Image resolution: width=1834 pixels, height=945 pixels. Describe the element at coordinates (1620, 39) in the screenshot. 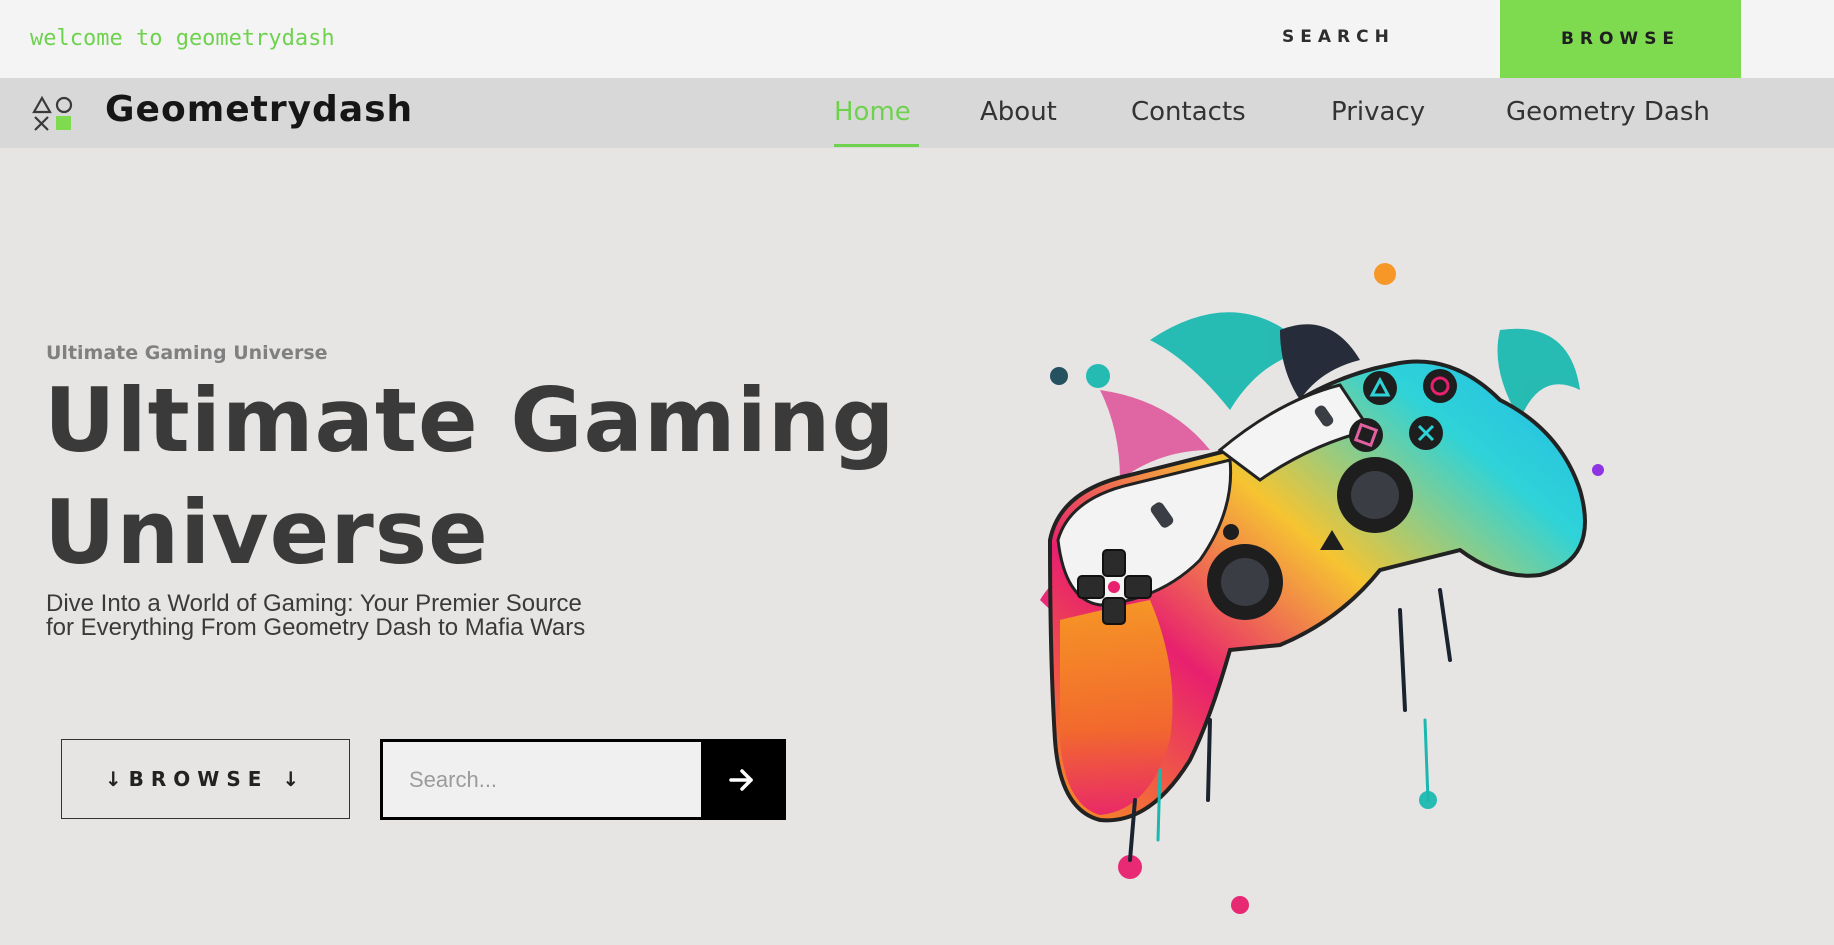

I see `top-browse-button: BROWSE` at that location.